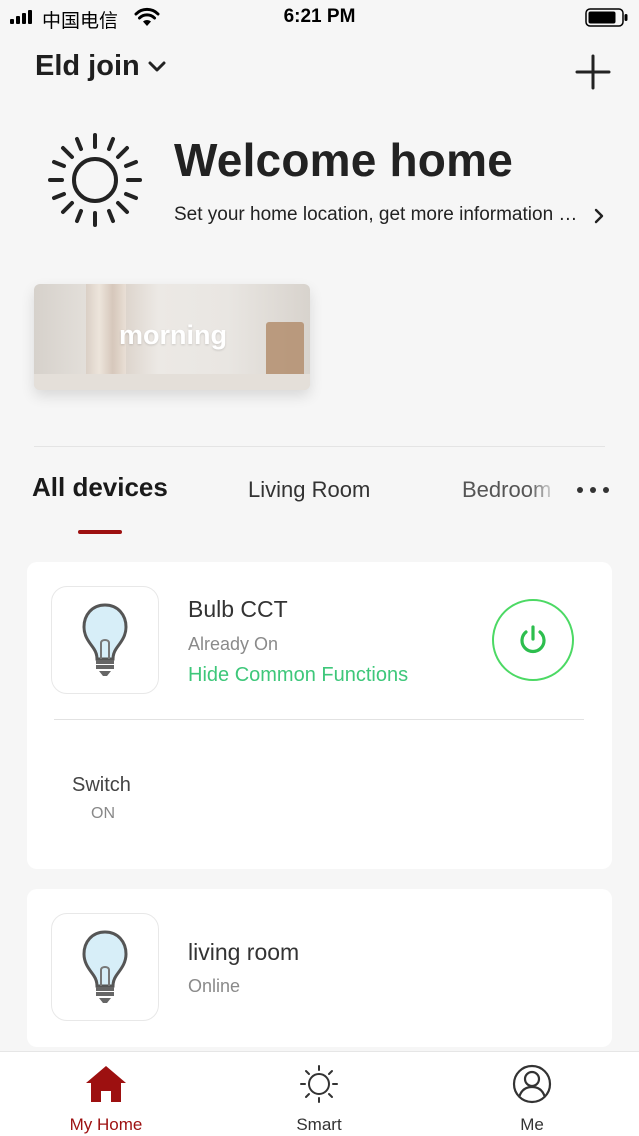  Describe the element at coordinates (106, 1084) in the screenshot. I see `house-icon` at that location.